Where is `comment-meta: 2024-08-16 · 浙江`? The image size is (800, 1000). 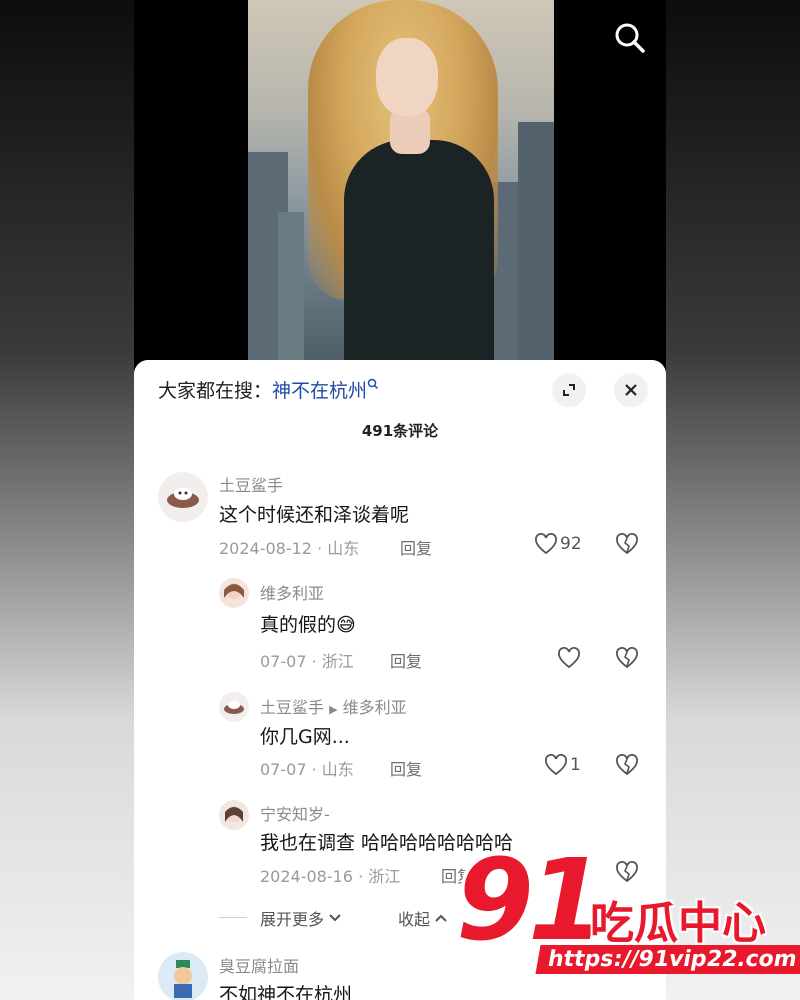 comment-meta: 2024-08-16 · 浙江 is located at coordinates (330, 876).